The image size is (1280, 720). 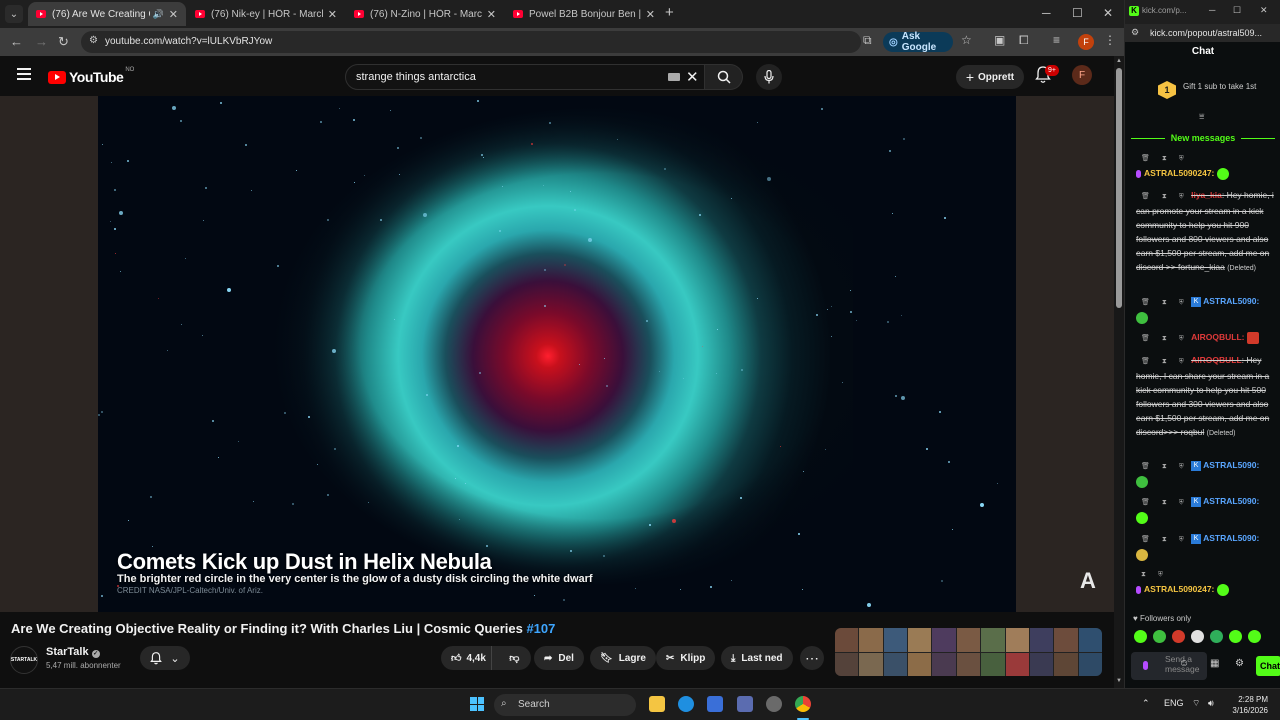 I want to click on file-explorer-icon, so click(x=657, y=704).